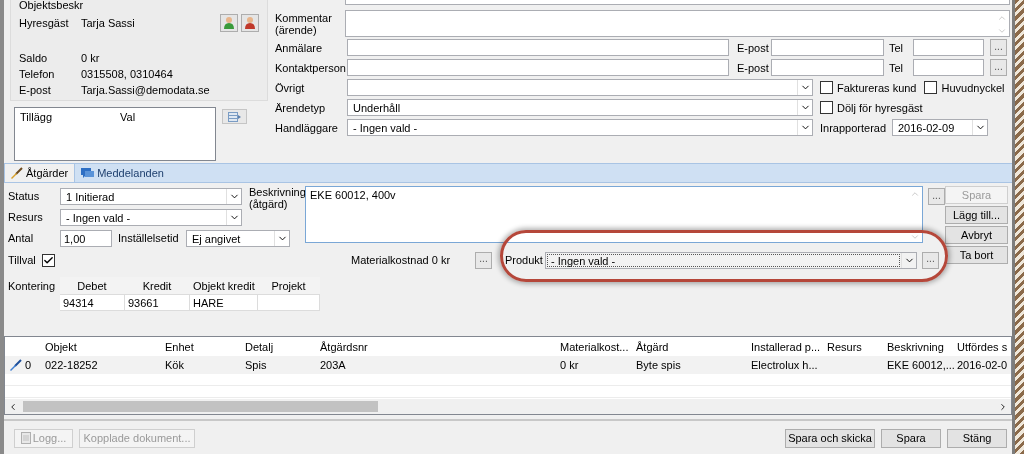  What do you see at coordinates (127, 74) in the screenshot?
I see `field-value: 0315508, 0310464` at bounding box center [127, 74].